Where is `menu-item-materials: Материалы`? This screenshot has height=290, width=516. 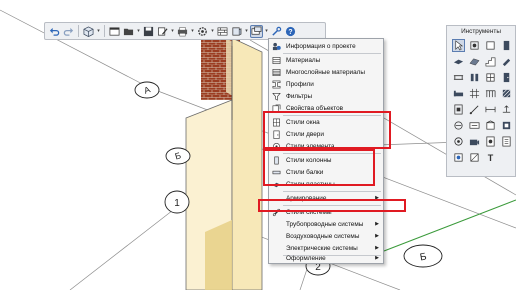
menu-item-materials: Материалы is located at coordinates (326, 60).